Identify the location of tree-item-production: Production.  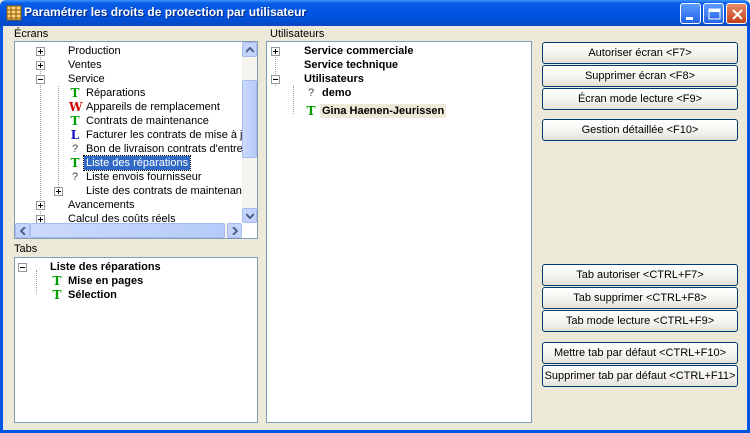
(130, 51).